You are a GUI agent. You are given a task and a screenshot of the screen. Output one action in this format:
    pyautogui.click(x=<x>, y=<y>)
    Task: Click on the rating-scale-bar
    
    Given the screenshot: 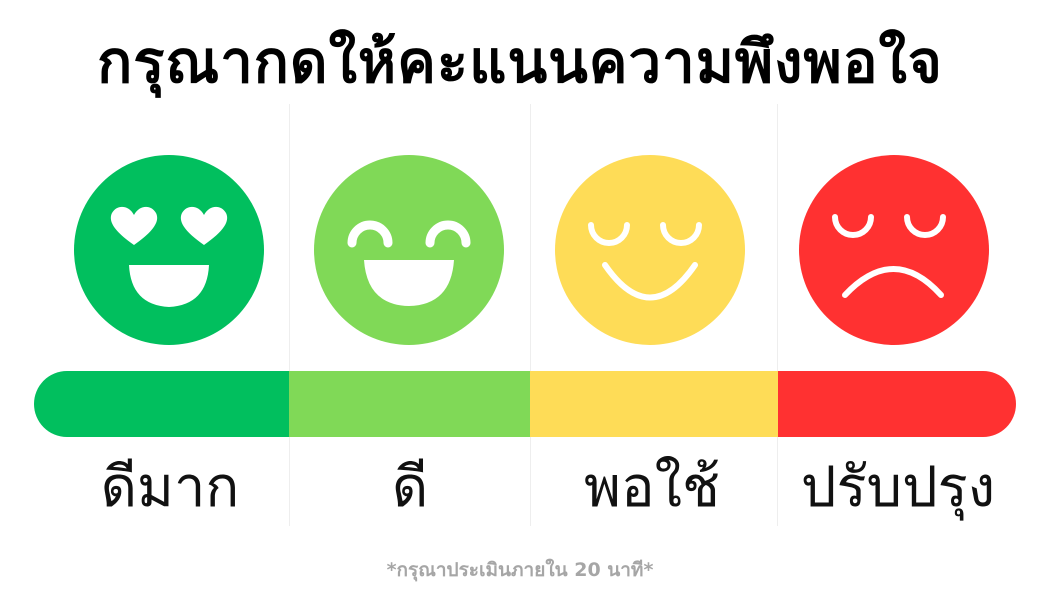 What is the action you would take?
    pyautogui.click(x=525, y=404)
    